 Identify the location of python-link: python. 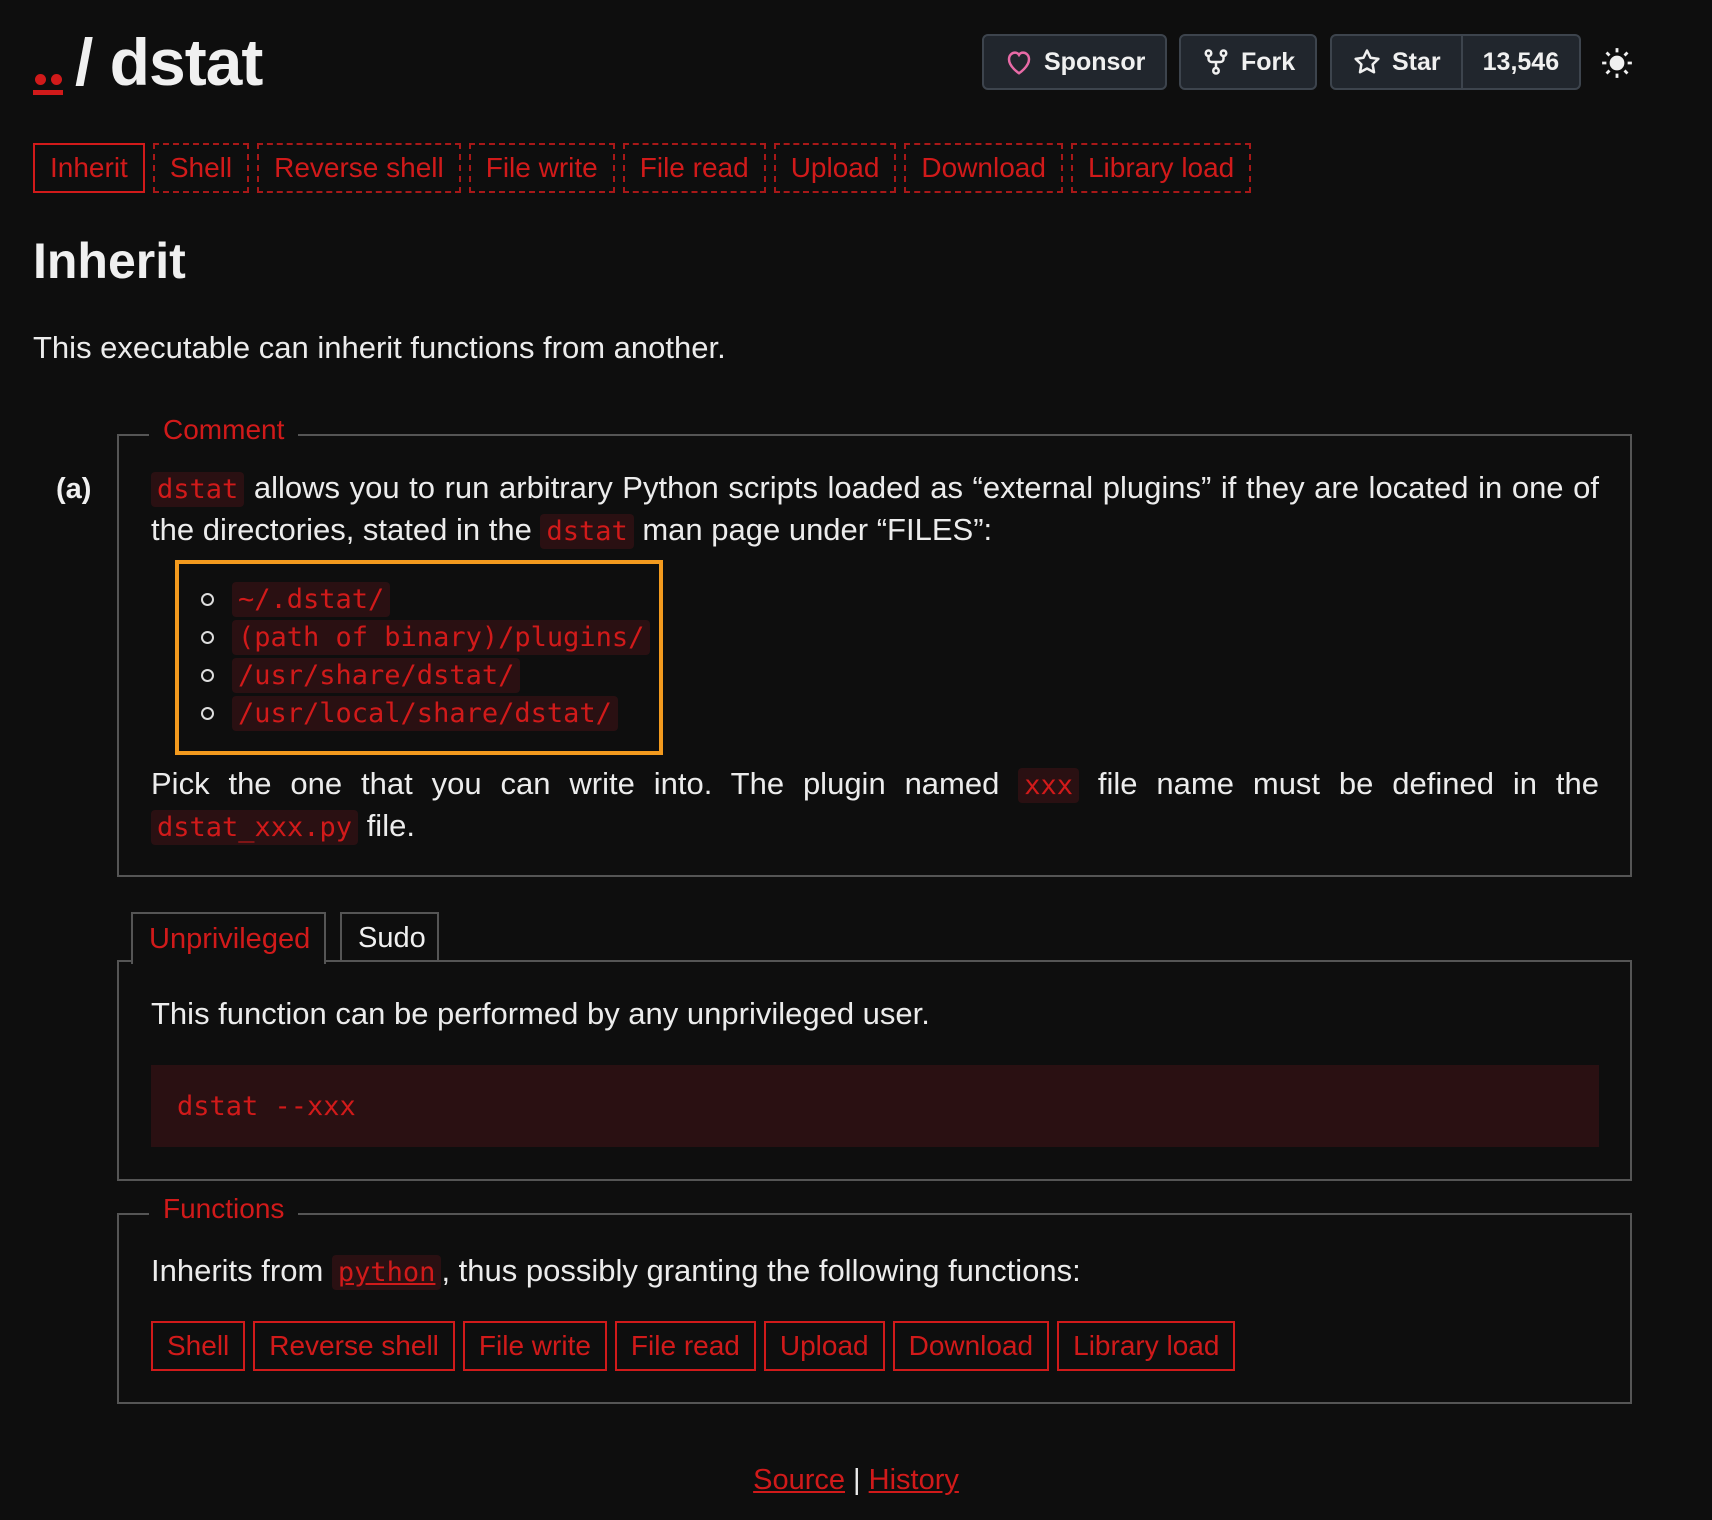
(386, 1272).